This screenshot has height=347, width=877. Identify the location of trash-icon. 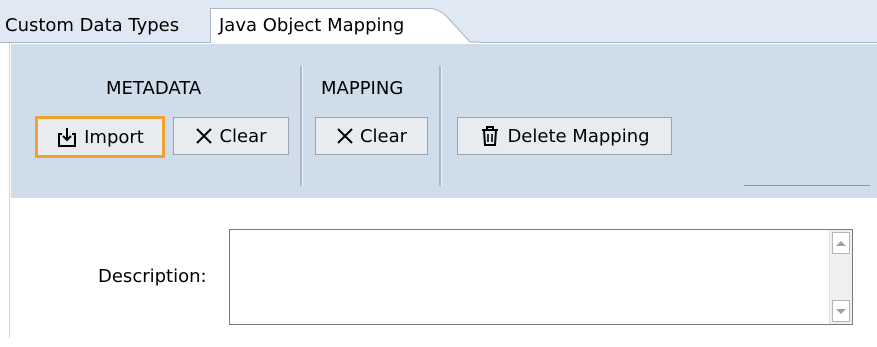
(490, 136).